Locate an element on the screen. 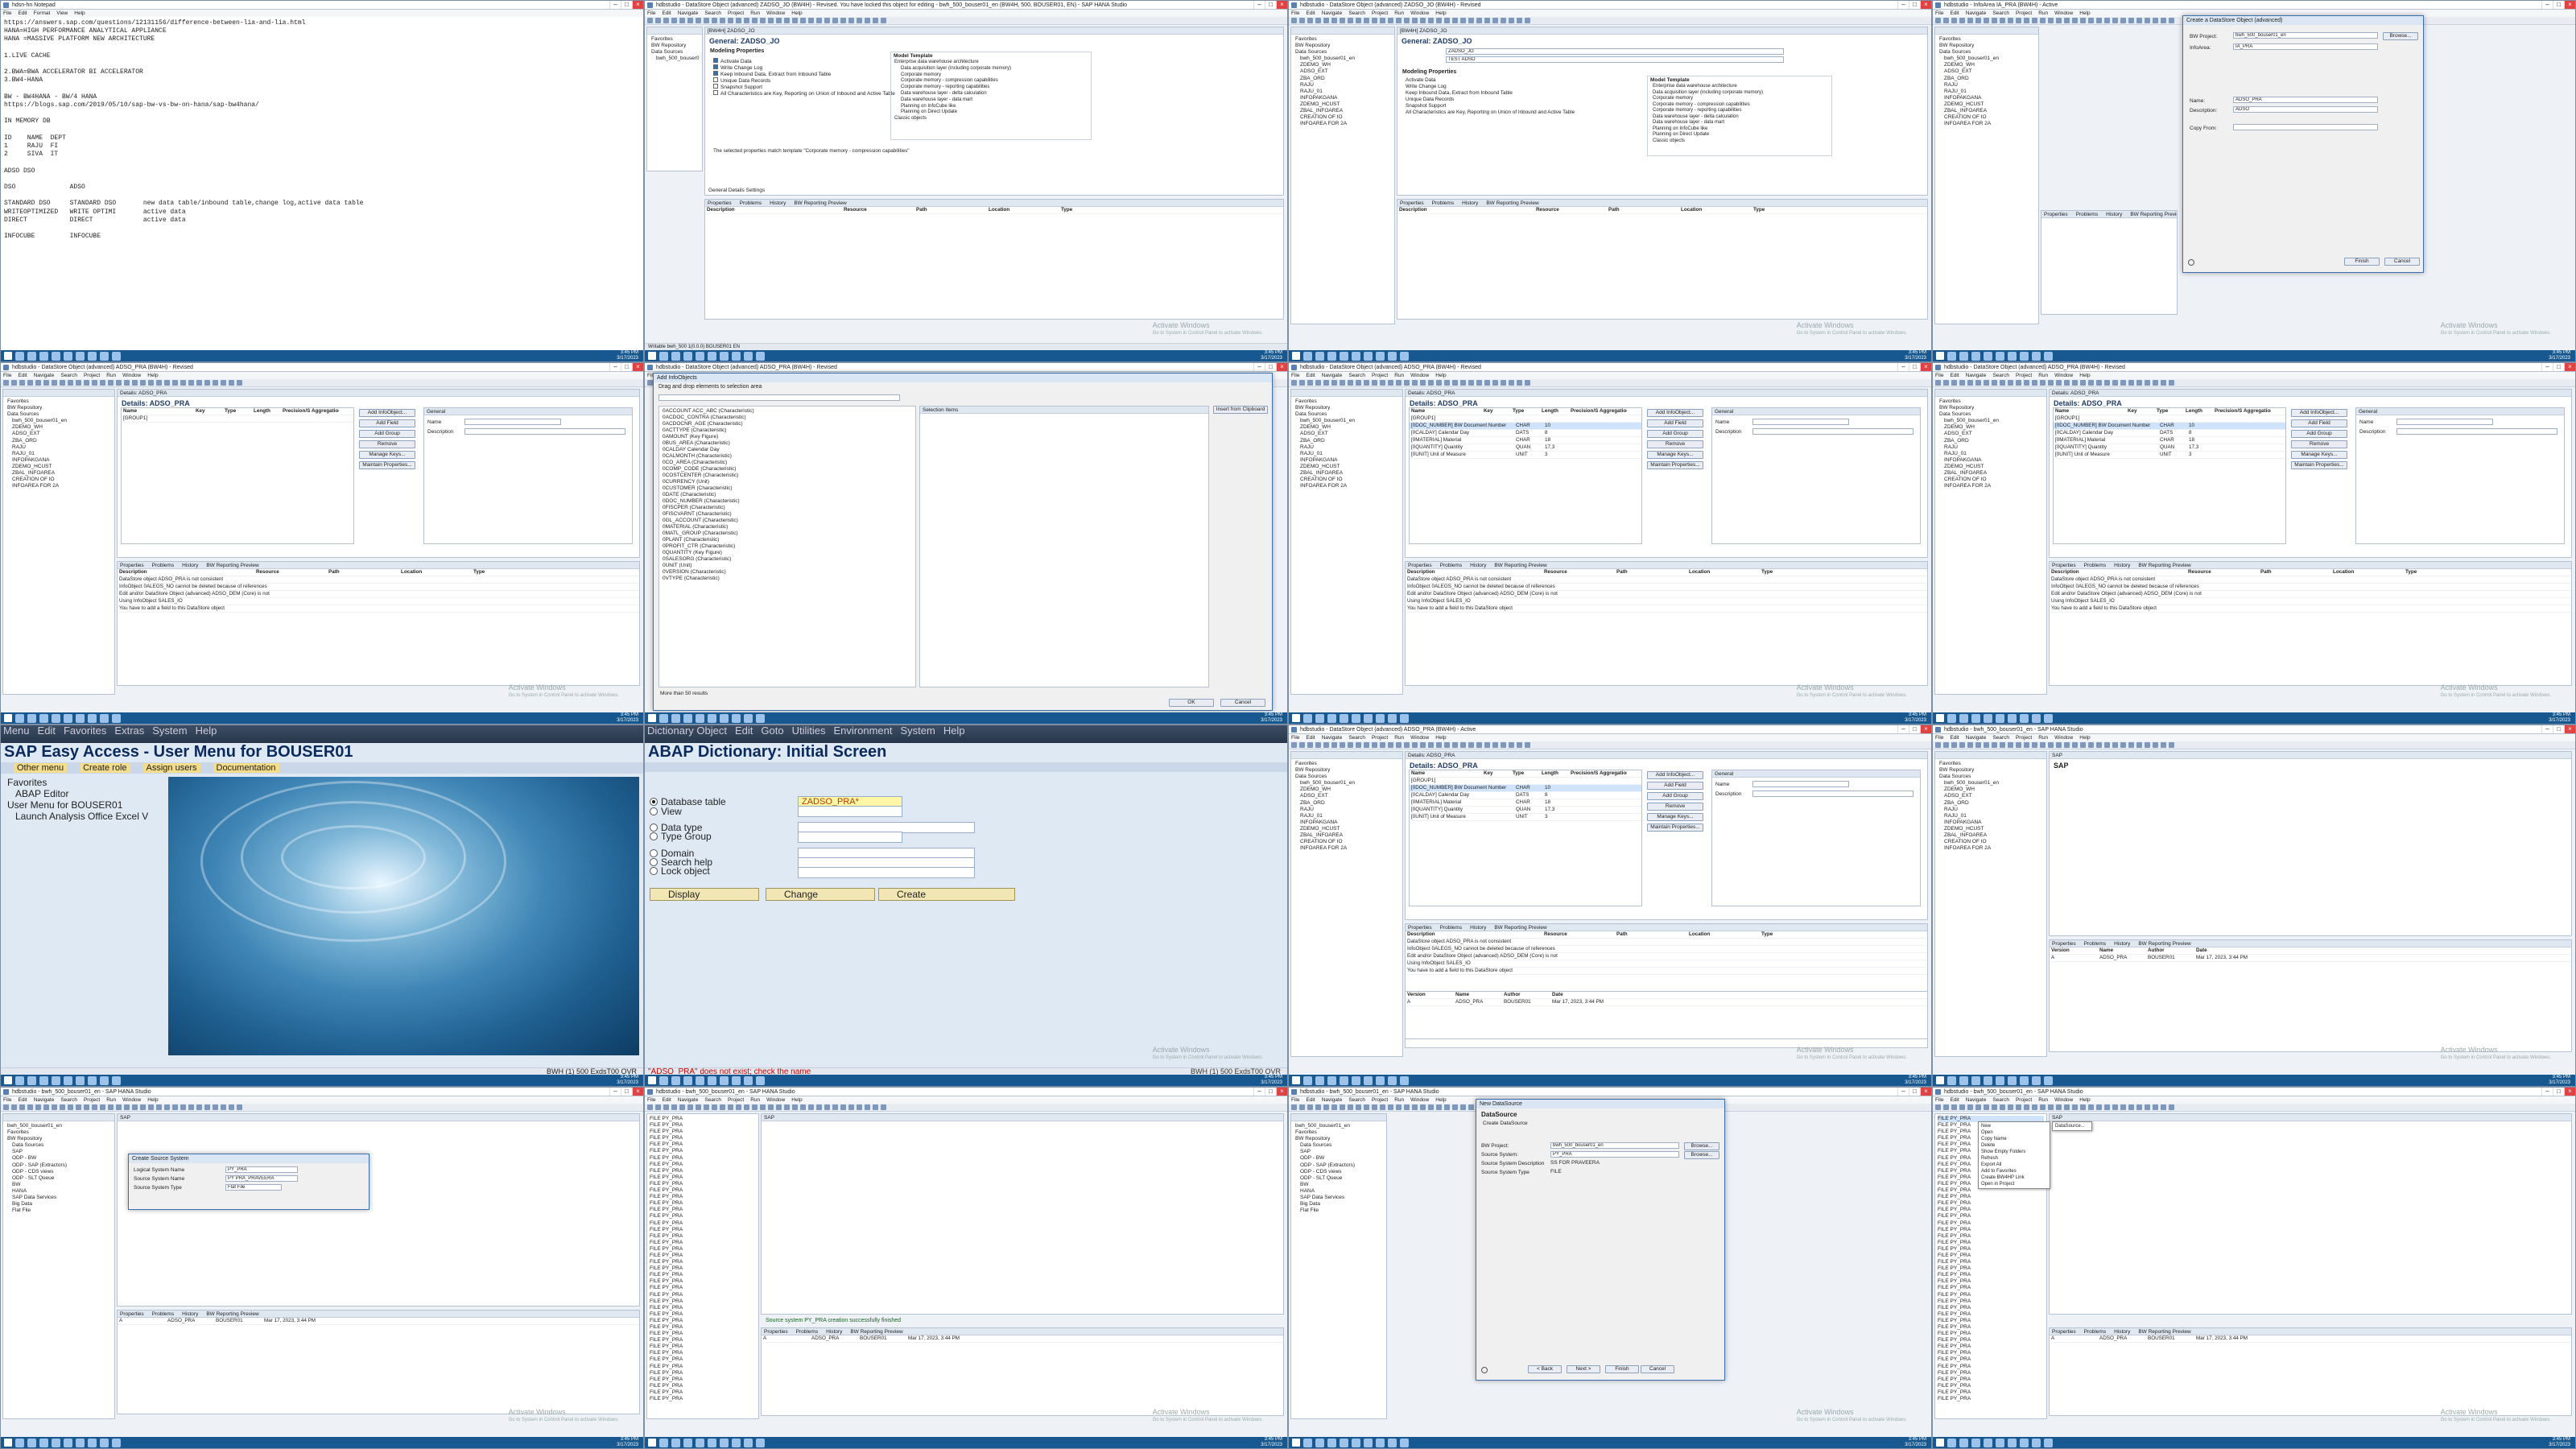 The height and width of the screenshot is (1449, 2576). tree-item: SAP Data Services is located at coordinates (59, 1198).